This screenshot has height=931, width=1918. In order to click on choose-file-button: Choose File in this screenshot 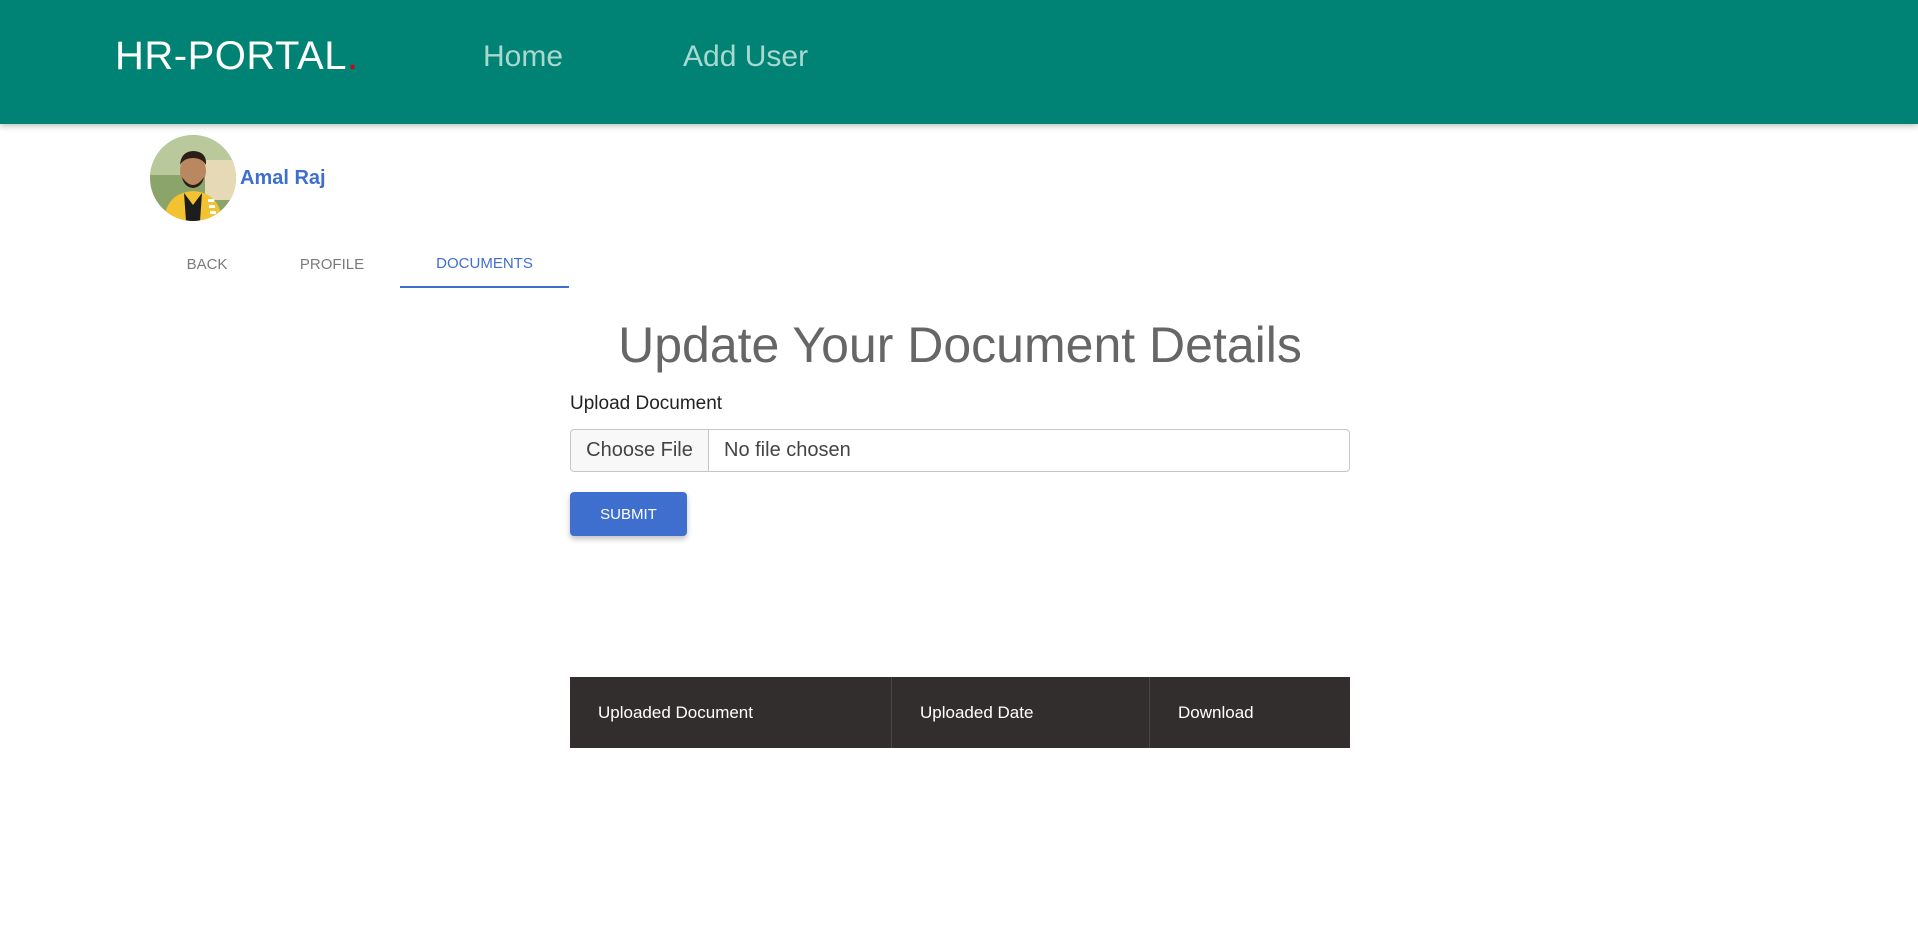, I will do `click(640, 450)`.